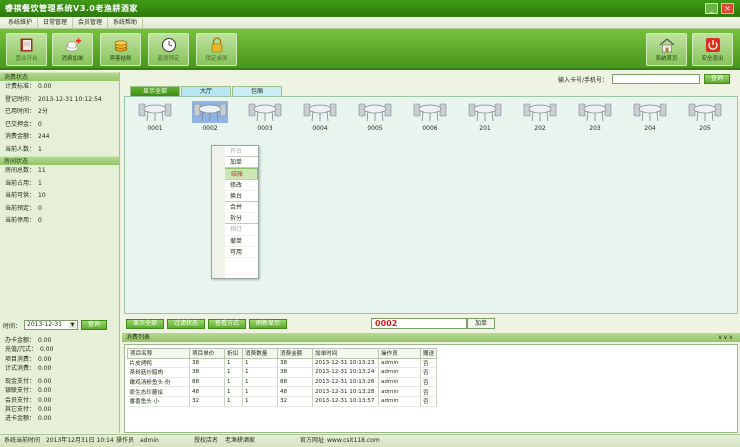 Image resolution: width=740 pixels, height=447 pixels. I want to click on menu-help: 系统帮助, so click(126, 22).